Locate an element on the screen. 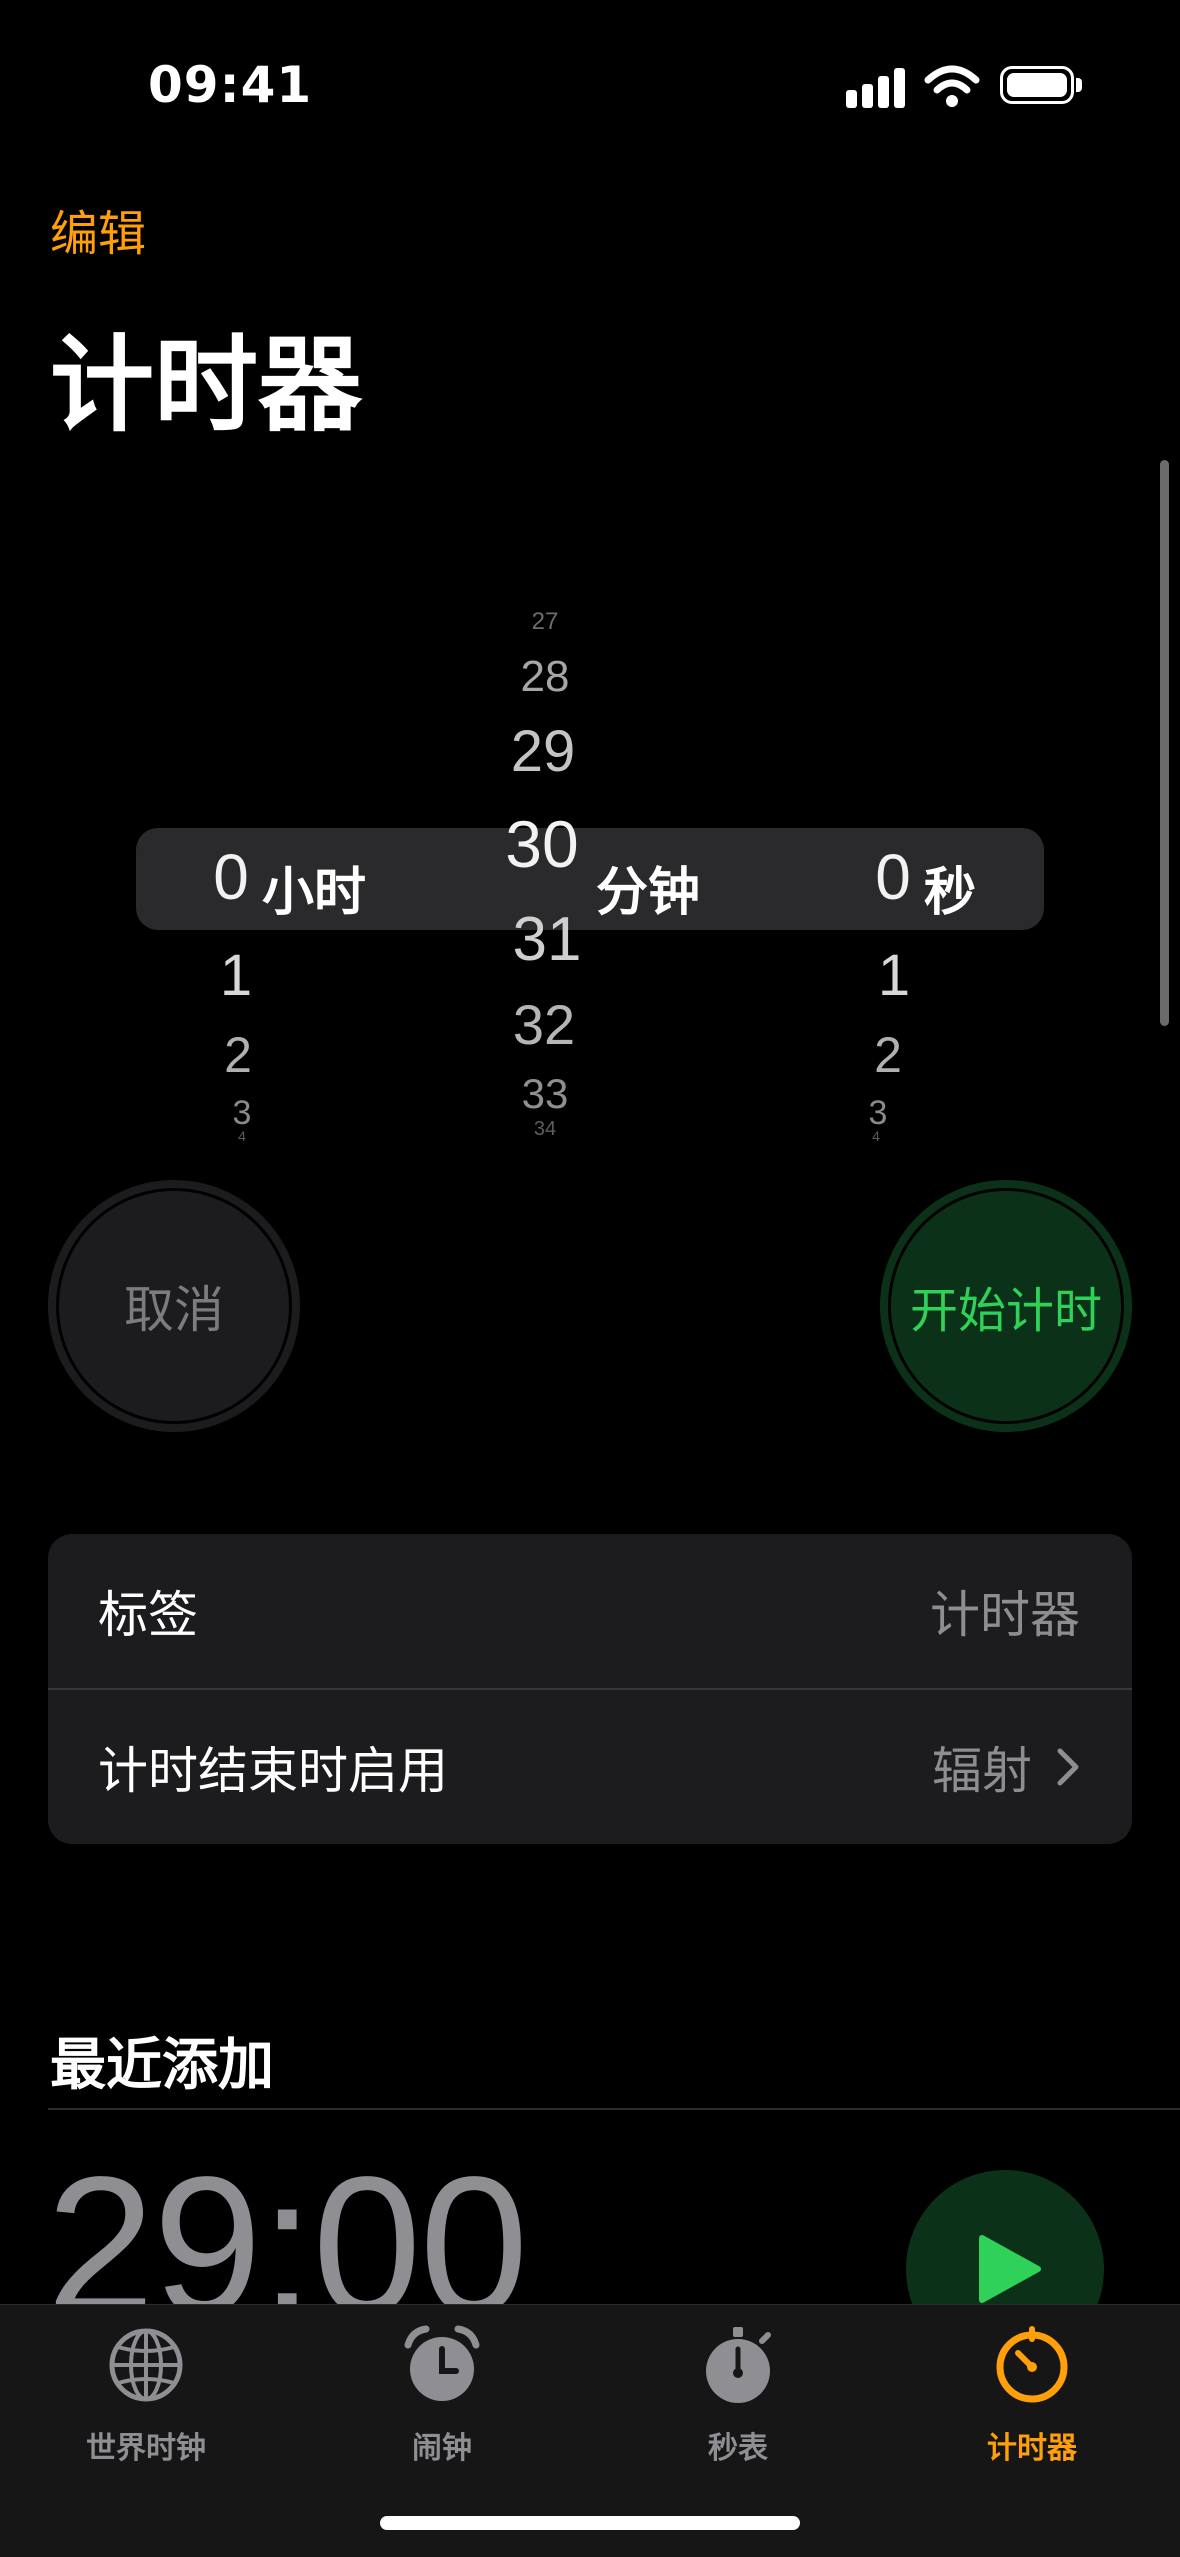  tab-world-clock: 世界时钟 is located at coordinates (146, 2396).